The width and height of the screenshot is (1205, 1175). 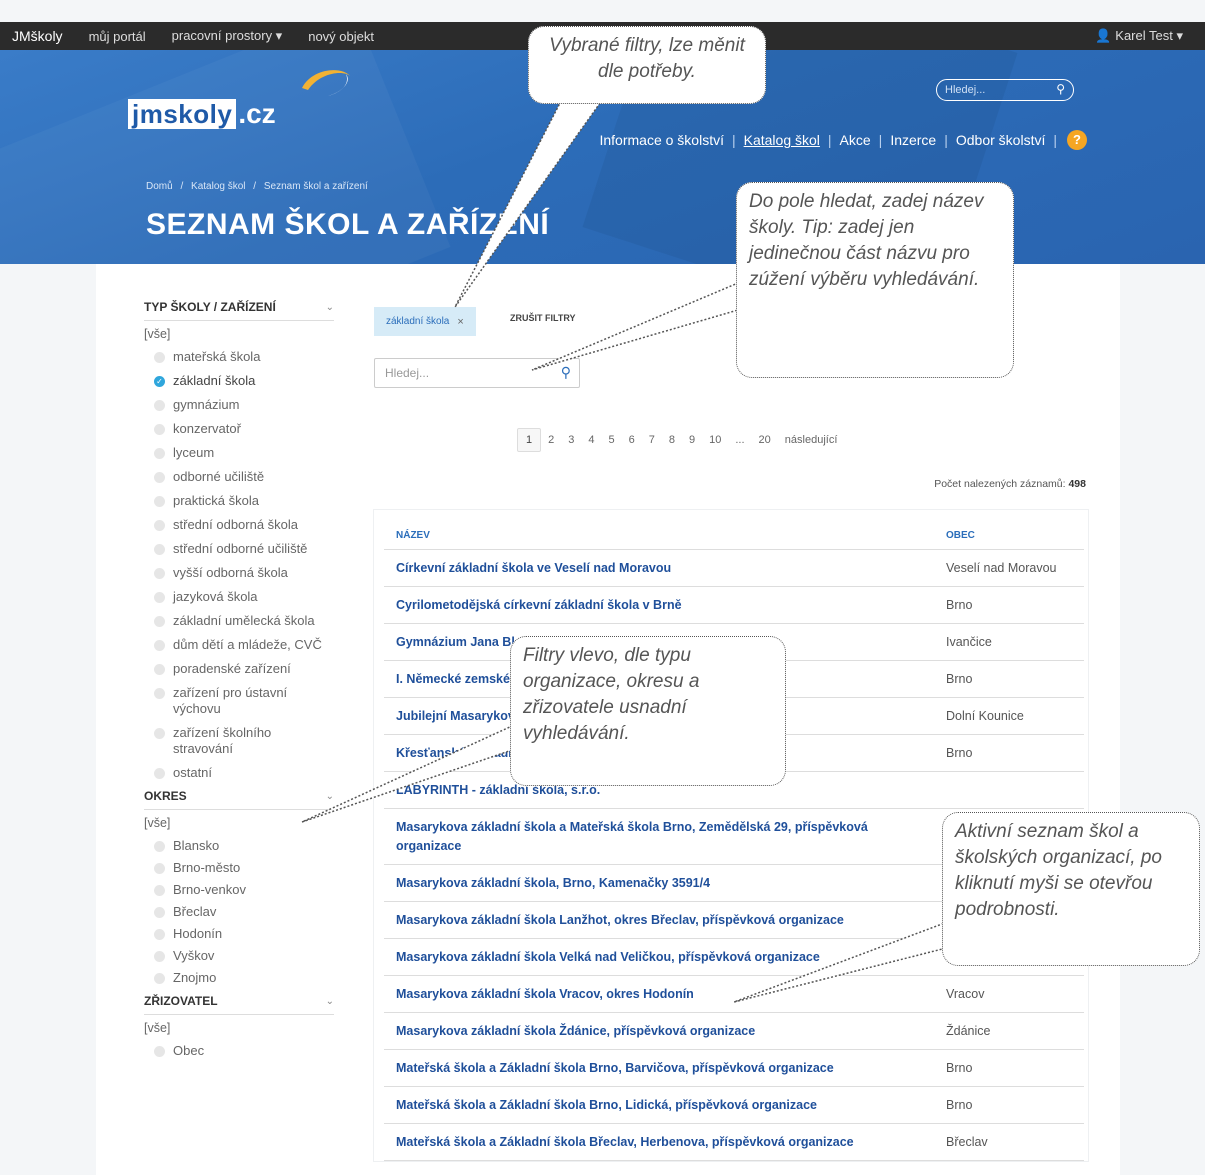 What do you see at coordinates (31, 36) in the screenshot?
I see `brand-link: JMškoly` at bounding box center [31, 36].